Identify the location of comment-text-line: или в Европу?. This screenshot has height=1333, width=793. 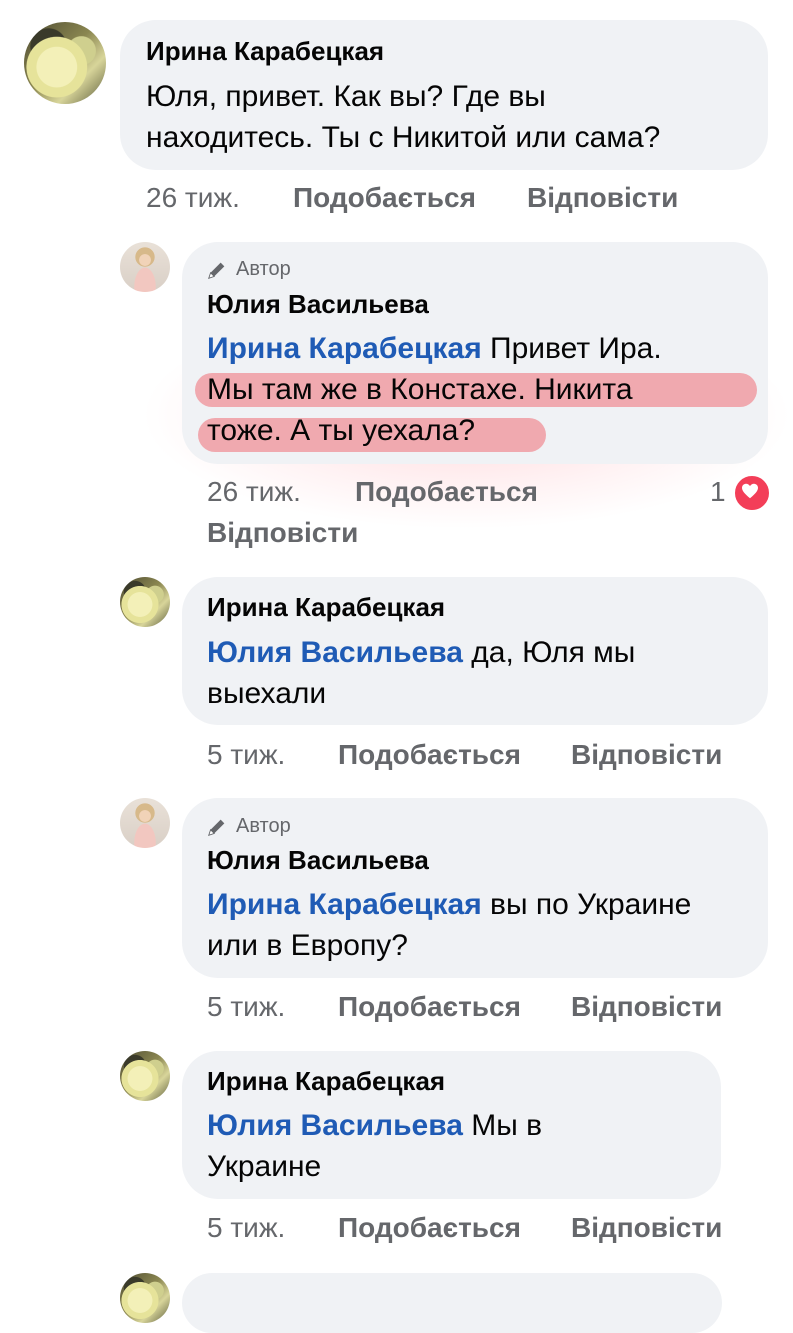
(307, 945).